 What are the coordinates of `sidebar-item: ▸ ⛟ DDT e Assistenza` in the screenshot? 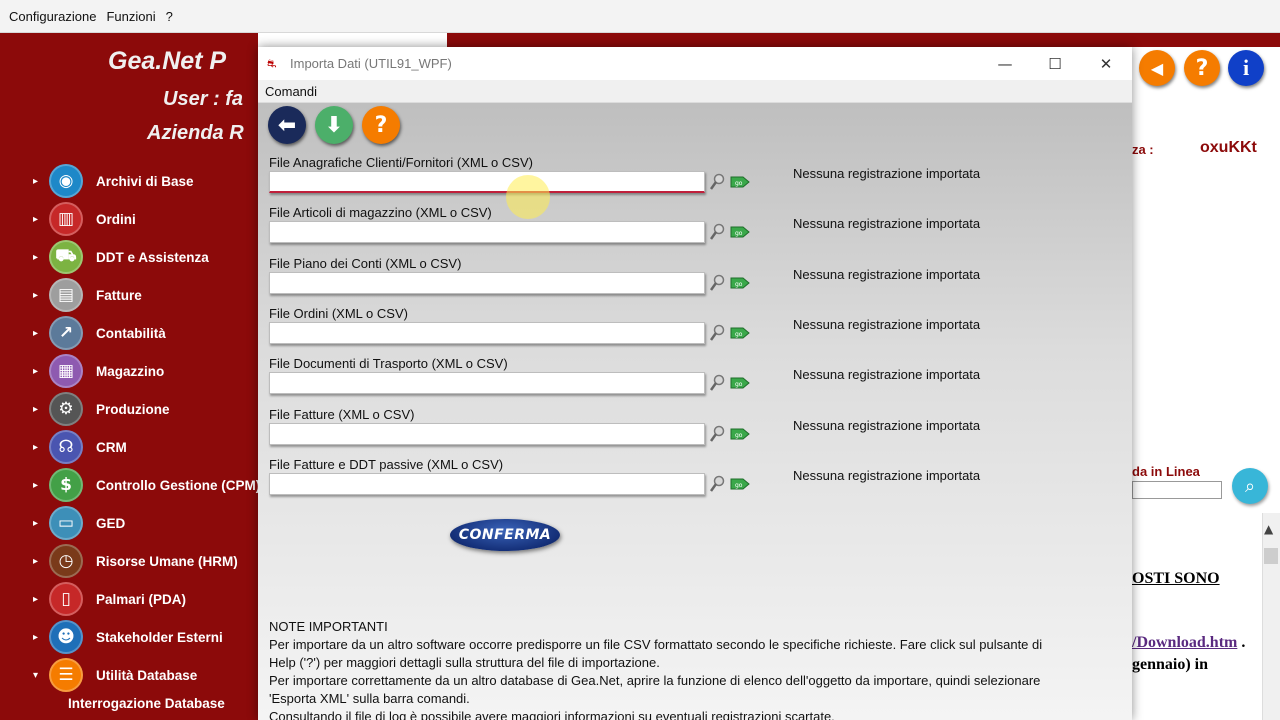 It's located at (129, 257).